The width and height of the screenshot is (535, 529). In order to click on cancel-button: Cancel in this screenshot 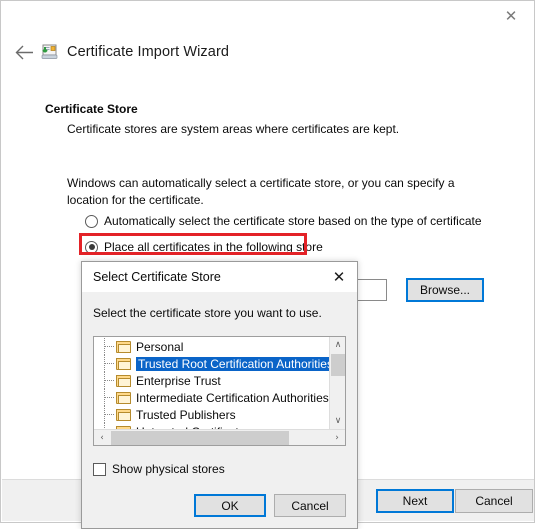, I will do `click(494, 501)`.